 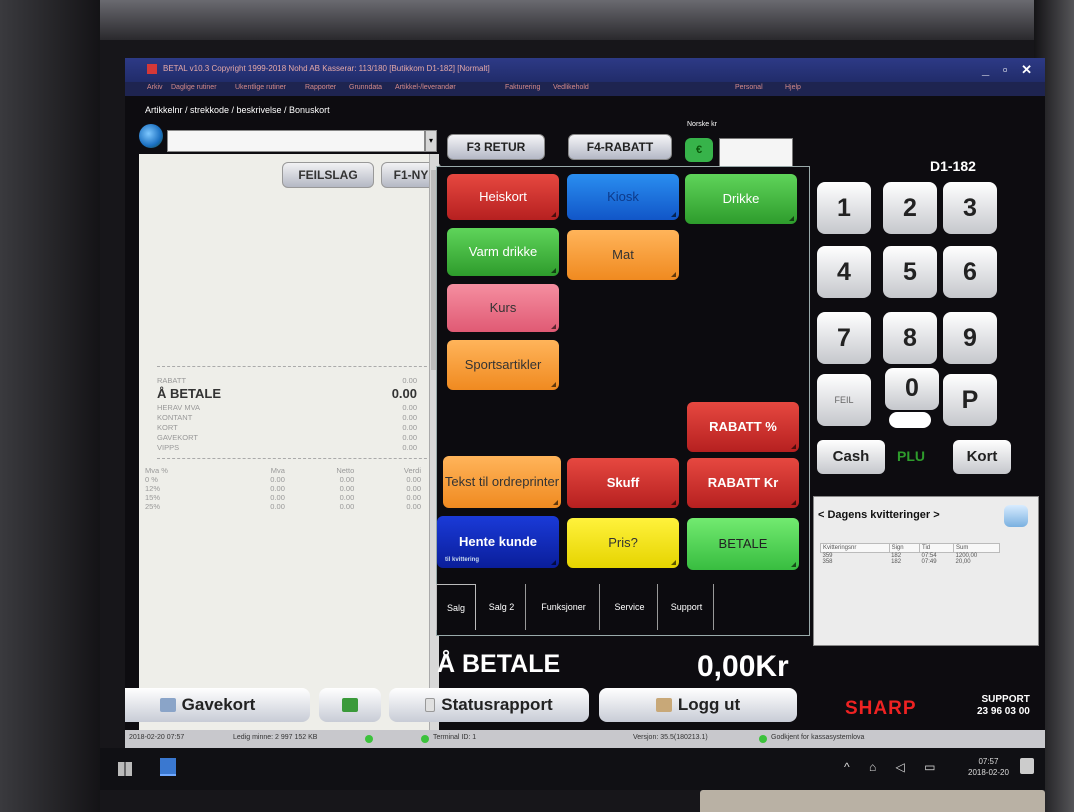 I want to click on report-icon, so click(x=430, y=705).